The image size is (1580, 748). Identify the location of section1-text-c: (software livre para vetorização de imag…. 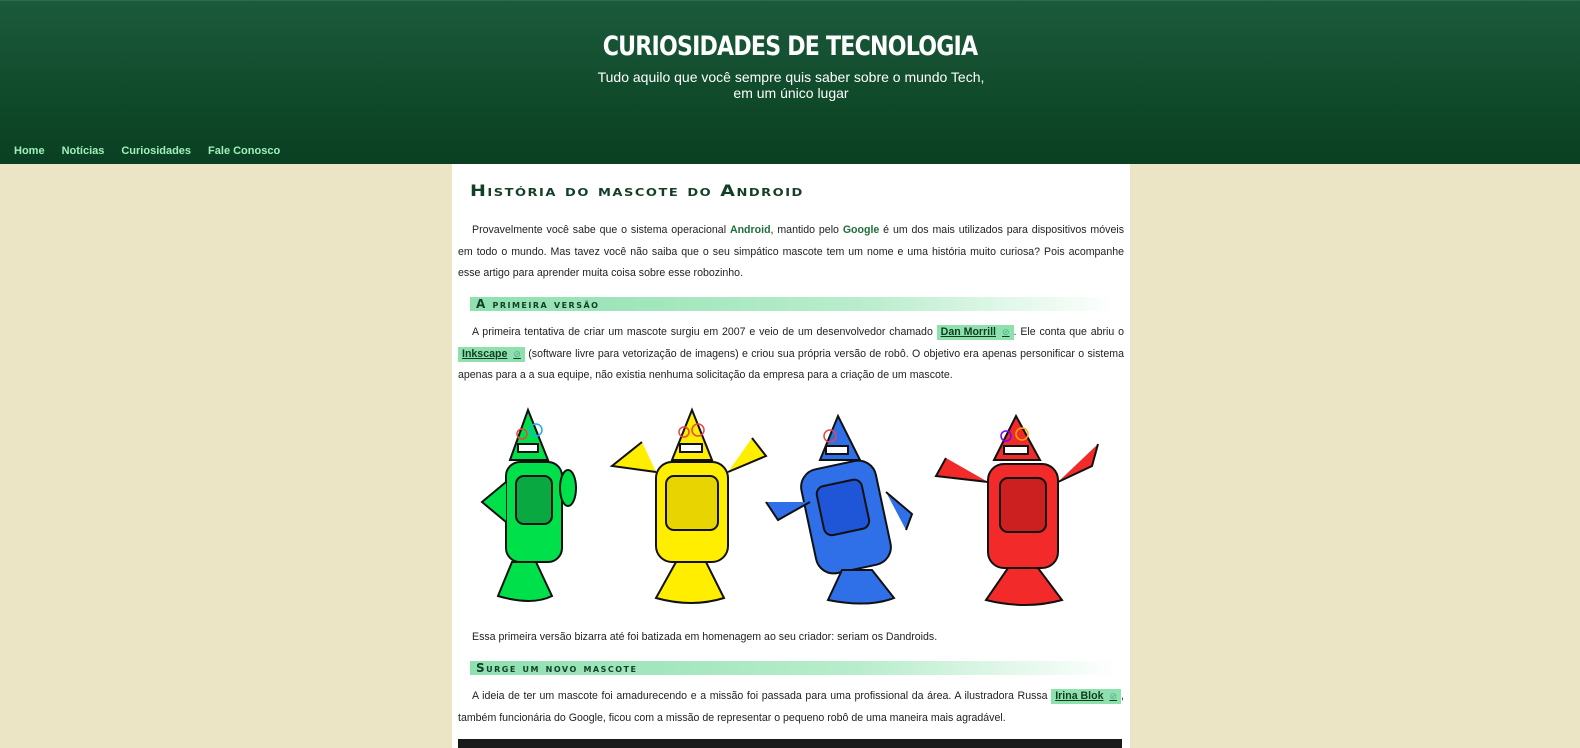
(791, 364).